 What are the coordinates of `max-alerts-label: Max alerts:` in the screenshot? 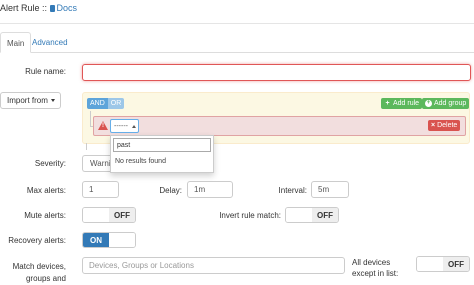 It's located at (46, 190).